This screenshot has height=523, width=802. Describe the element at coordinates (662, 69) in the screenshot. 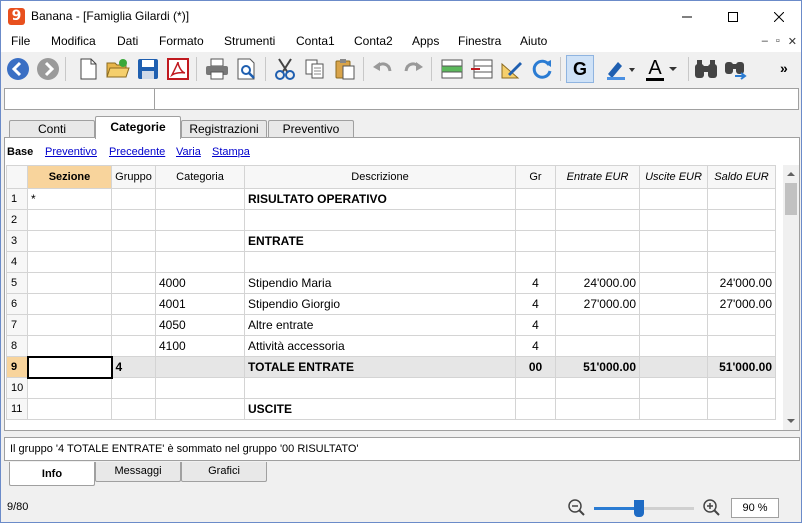

I see `font-color-button: A` at that location.